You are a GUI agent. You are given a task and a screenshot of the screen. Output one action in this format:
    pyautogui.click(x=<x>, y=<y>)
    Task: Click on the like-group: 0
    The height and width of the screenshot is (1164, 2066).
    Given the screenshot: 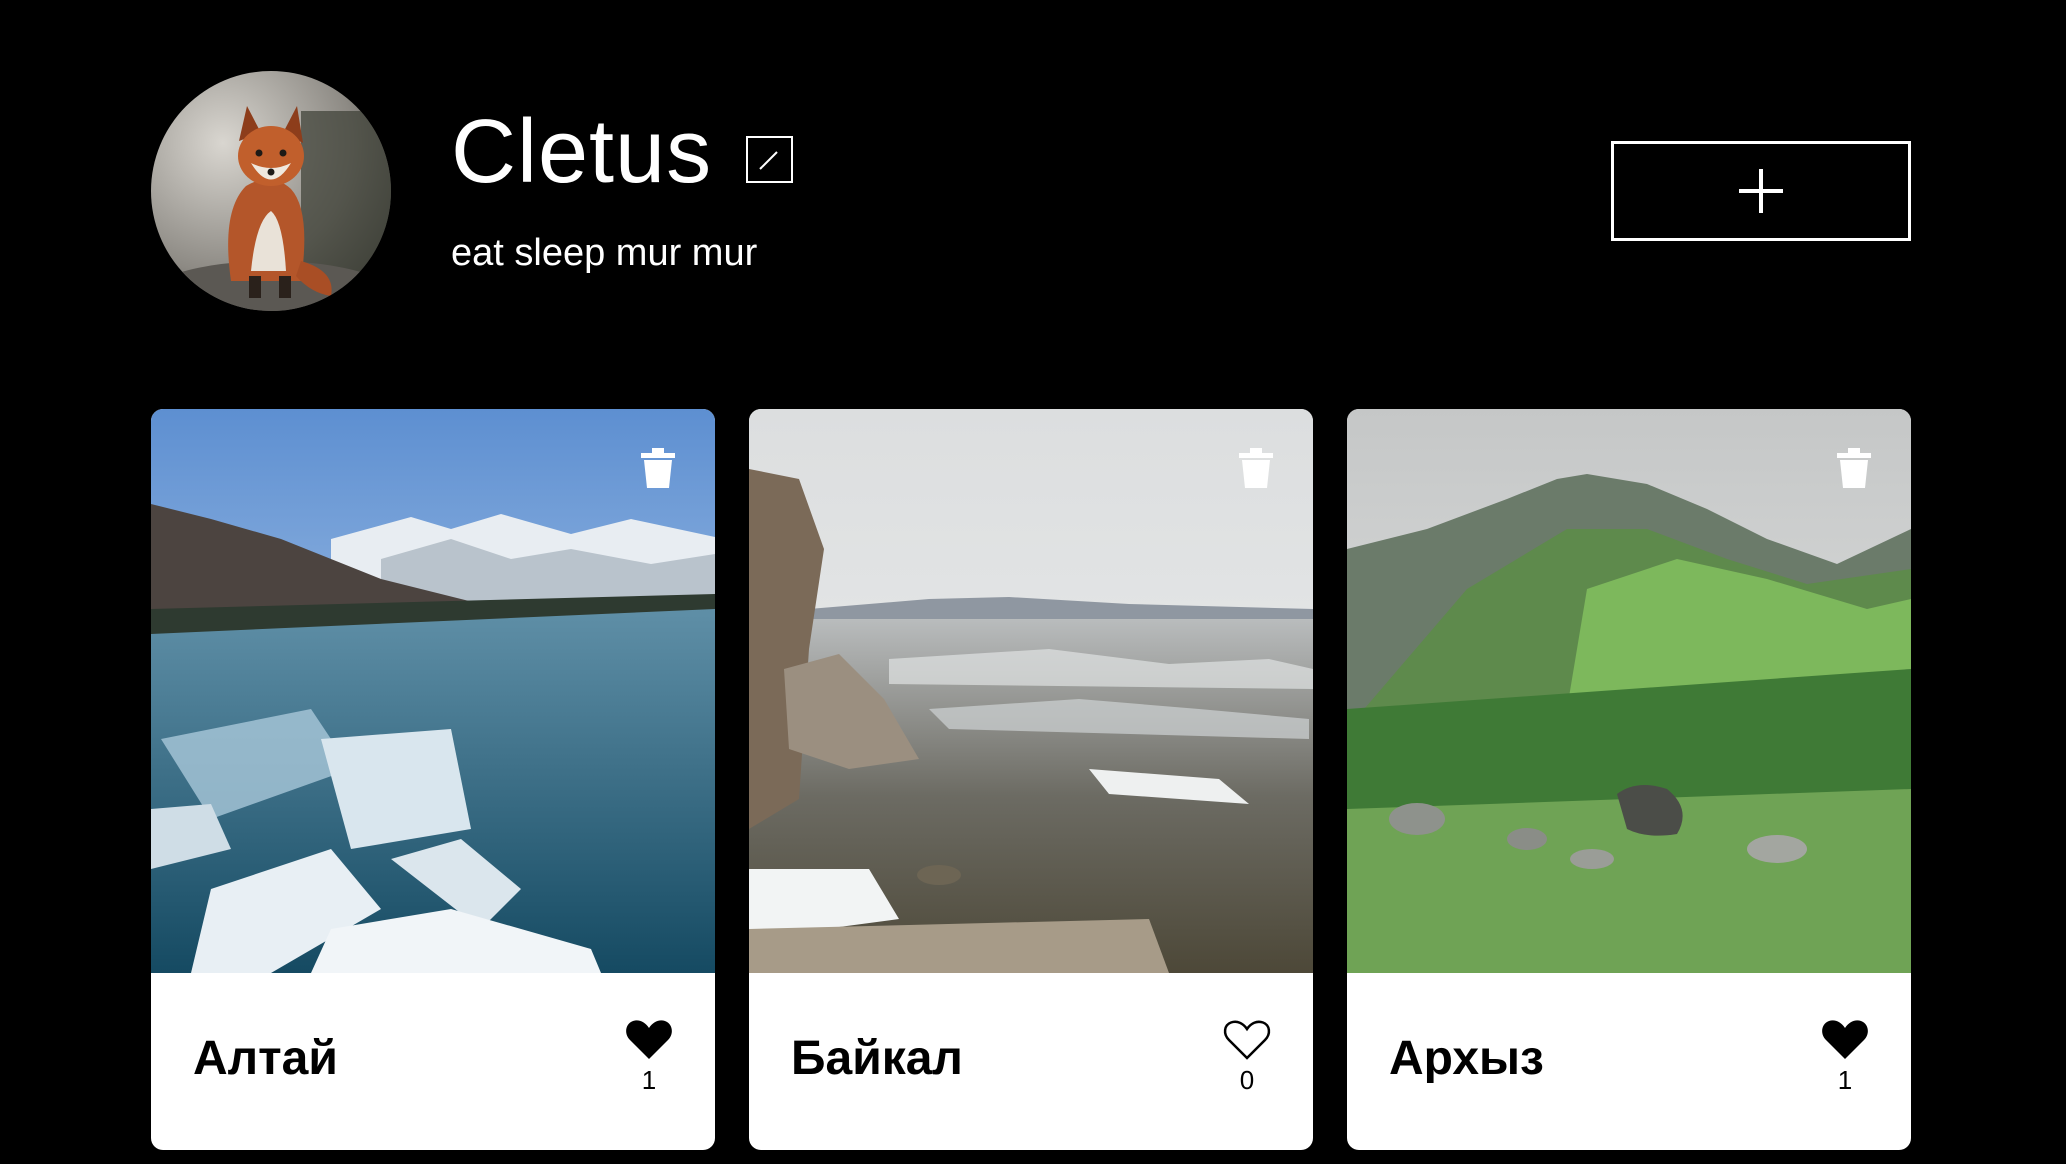 What is the action you would take?
    pyautogui.click(x=1247, y=1056)
    